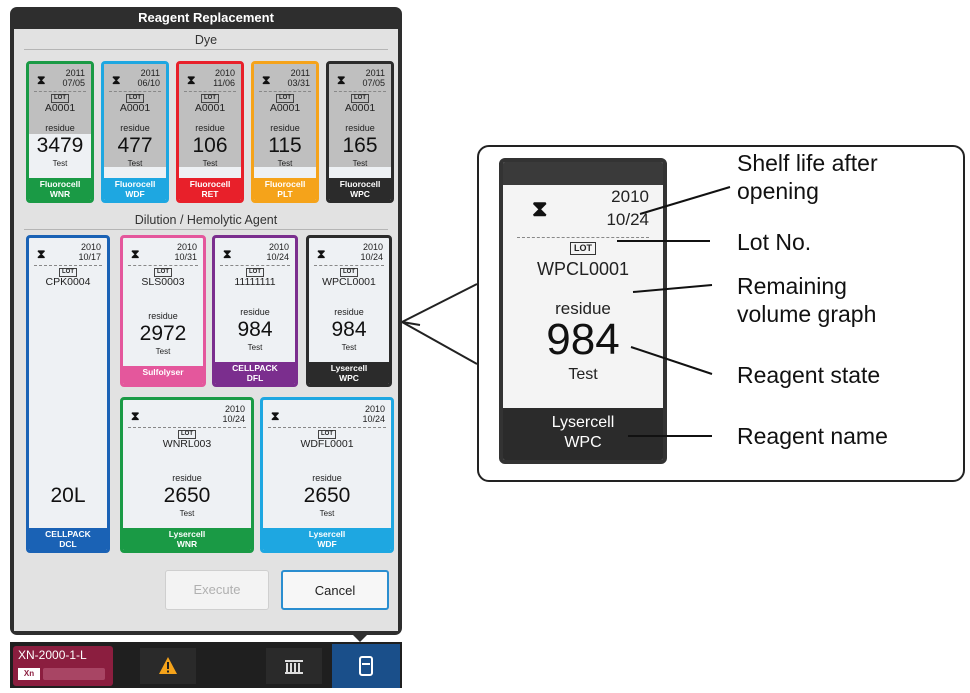 Image resolution: width=970 pixels, height=693 pixels. What do you see at coordinates (807, 314) in the screenshot?
I see `annotation-remaining-line2: volume graph` at bounding box center [807, 314].